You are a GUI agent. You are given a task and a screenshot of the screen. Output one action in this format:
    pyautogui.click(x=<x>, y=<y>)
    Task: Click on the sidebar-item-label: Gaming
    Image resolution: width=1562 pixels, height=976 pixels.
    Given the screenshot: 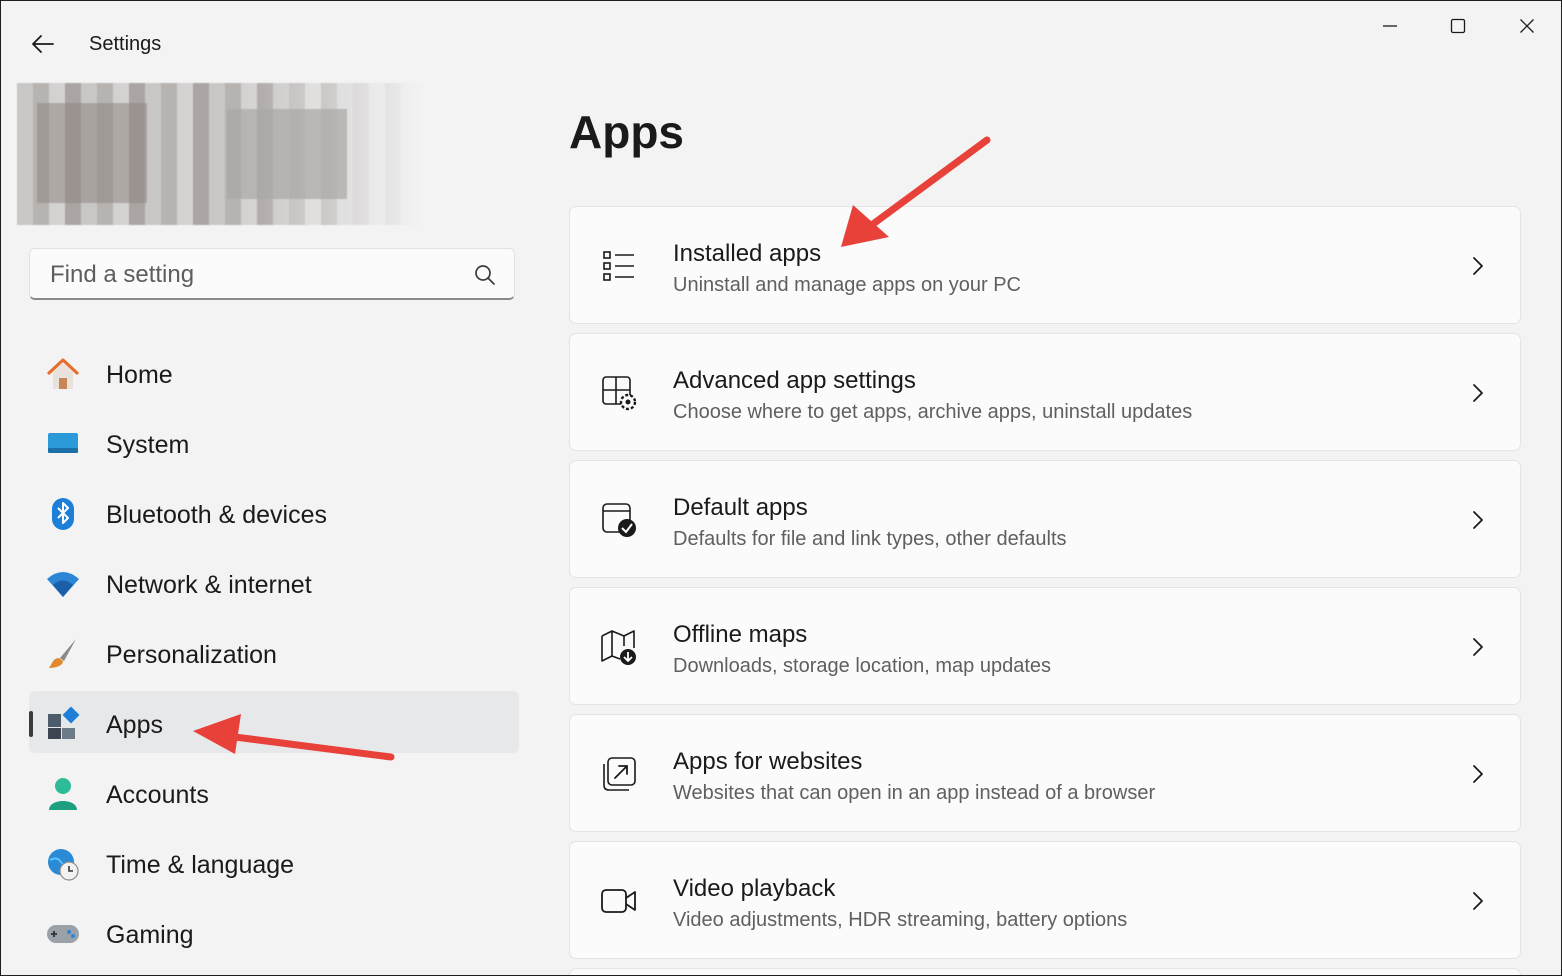 What is the action you would take?
    pyautogui.click(x=150, y=935)
    